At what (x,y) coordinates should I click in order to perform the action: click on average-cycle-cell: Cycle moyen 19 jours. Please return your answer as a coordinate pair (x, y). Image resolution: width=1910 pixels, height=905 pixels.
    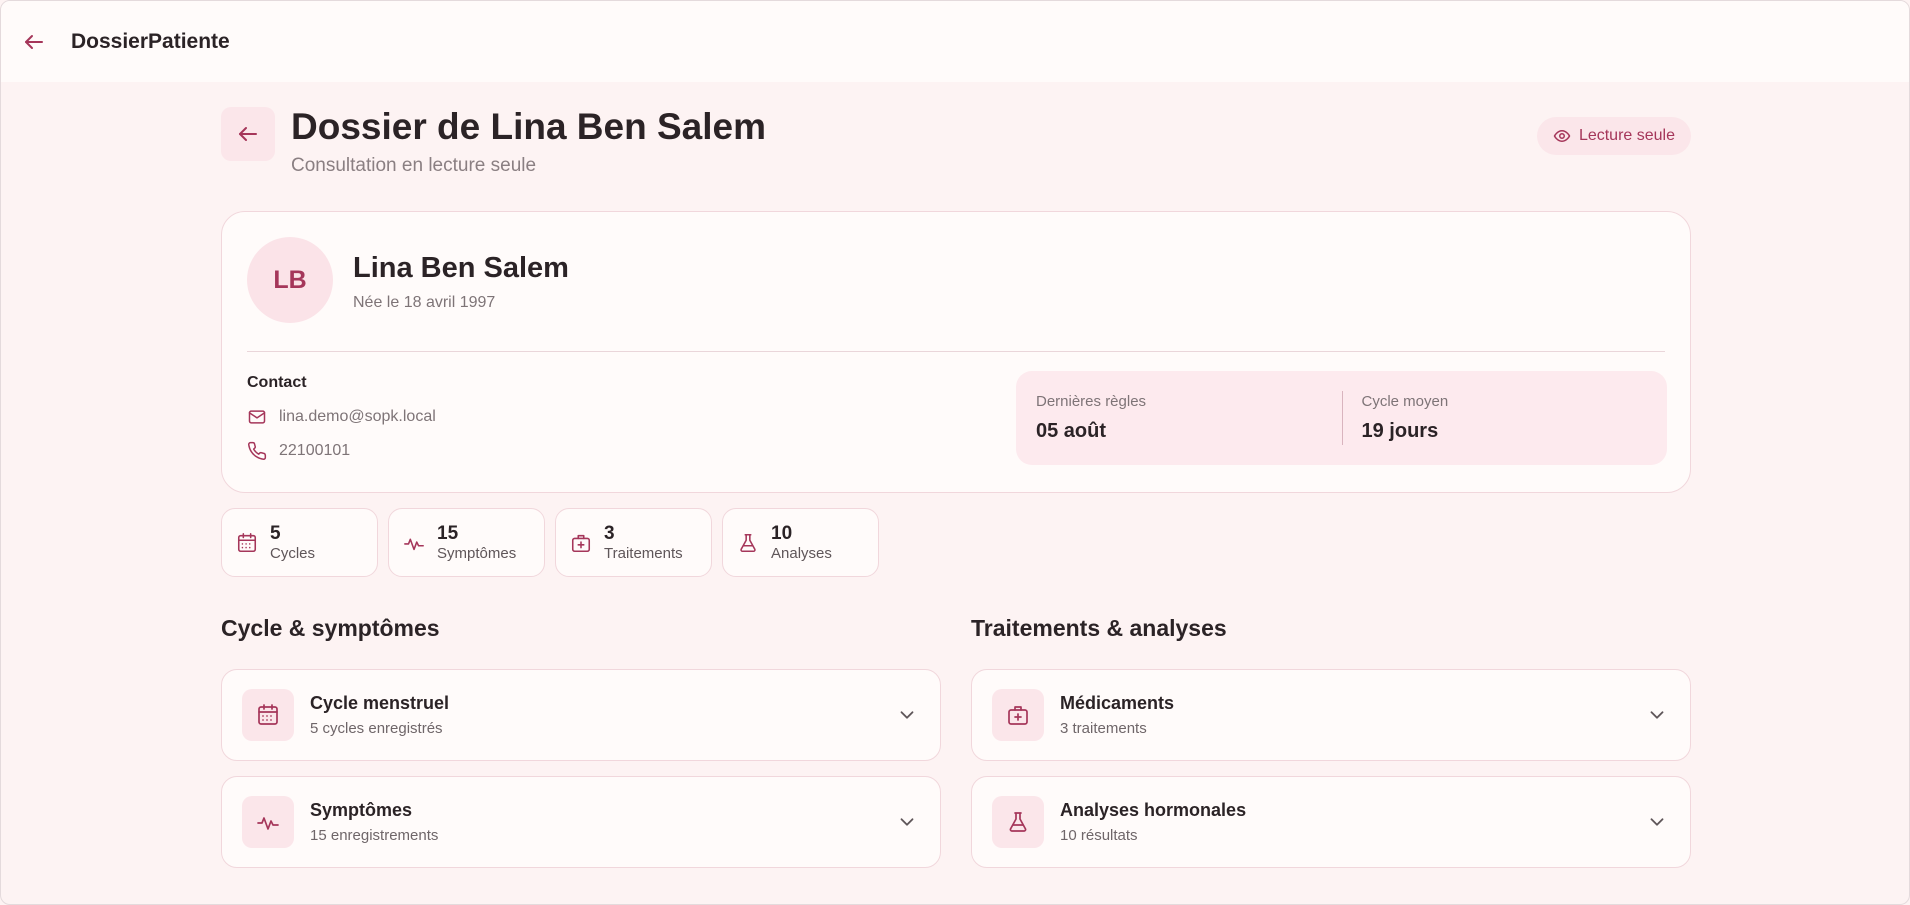
    Looking at the image, I should click on (1504, 418).